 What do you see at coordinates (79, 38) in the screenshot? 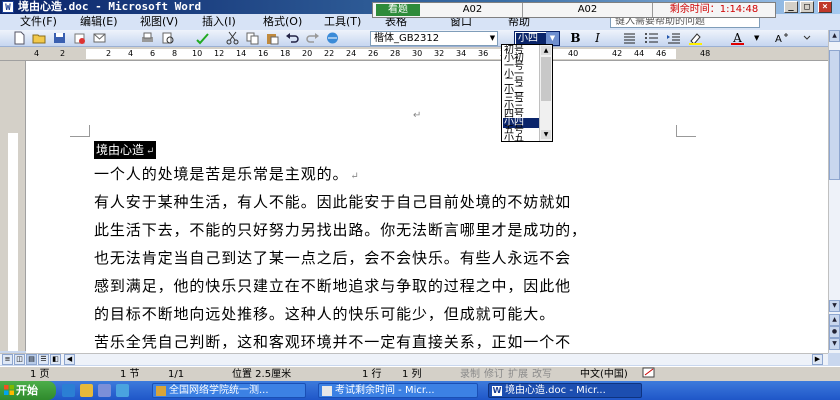
I see `permission-icon` at bounding box center [79, 38].